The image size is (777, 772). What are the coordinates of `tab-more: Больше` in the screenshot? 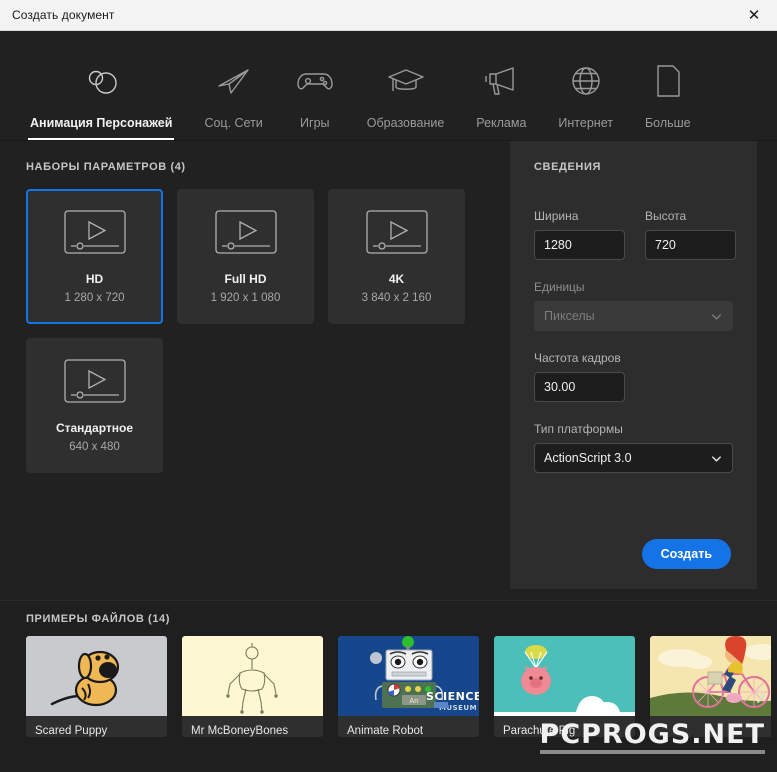 It's located at (668, 85).